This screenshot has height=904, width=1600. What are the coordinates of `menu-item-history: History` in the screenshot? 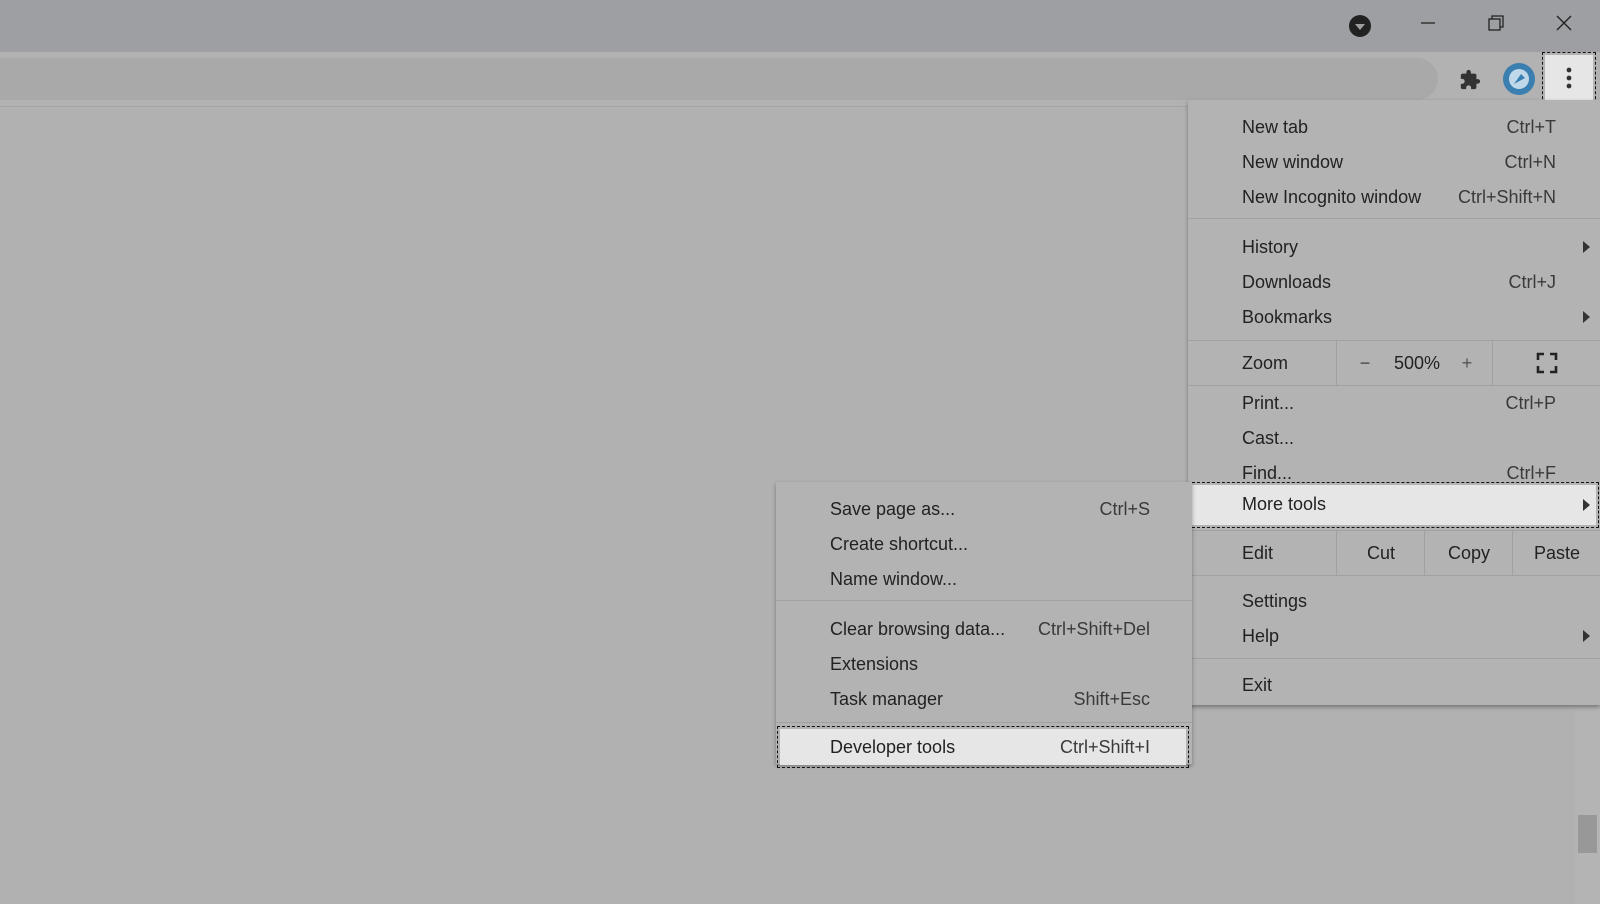 It's located at (1394, 247).